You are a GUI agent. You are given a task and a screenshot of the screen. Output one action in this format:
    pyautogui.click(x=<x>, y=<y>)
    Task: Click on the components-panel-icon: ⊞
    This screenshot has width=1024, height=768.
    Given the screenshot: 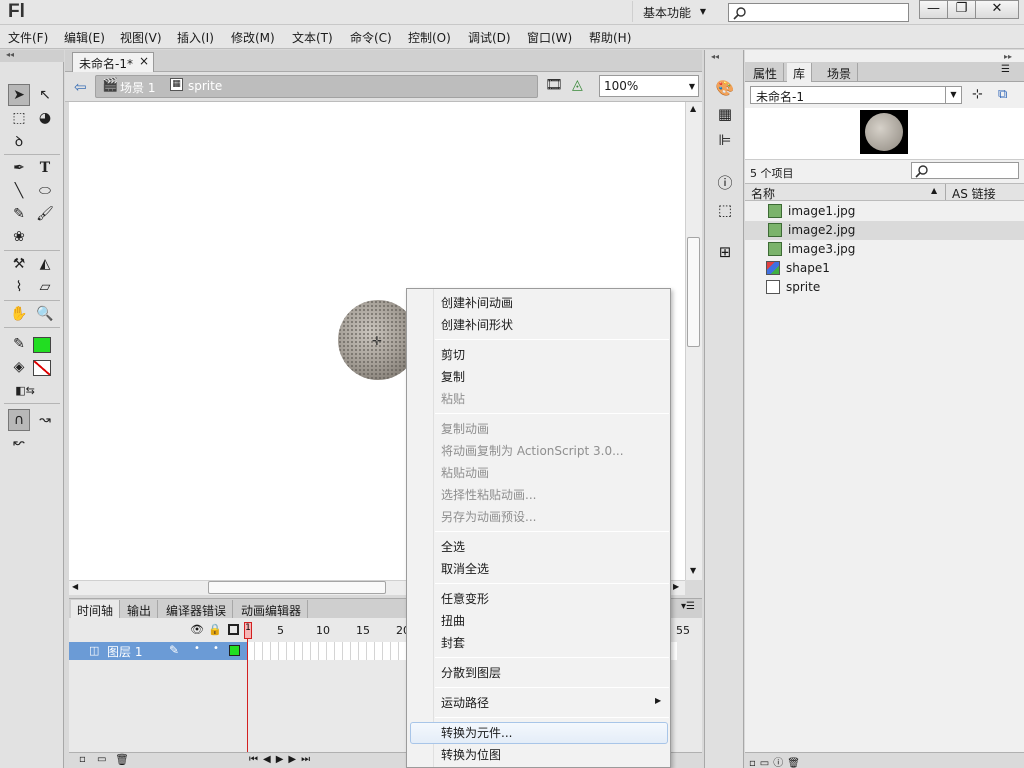 What is the action you would take?
    pyautogui.click(x=725, y=252)
    